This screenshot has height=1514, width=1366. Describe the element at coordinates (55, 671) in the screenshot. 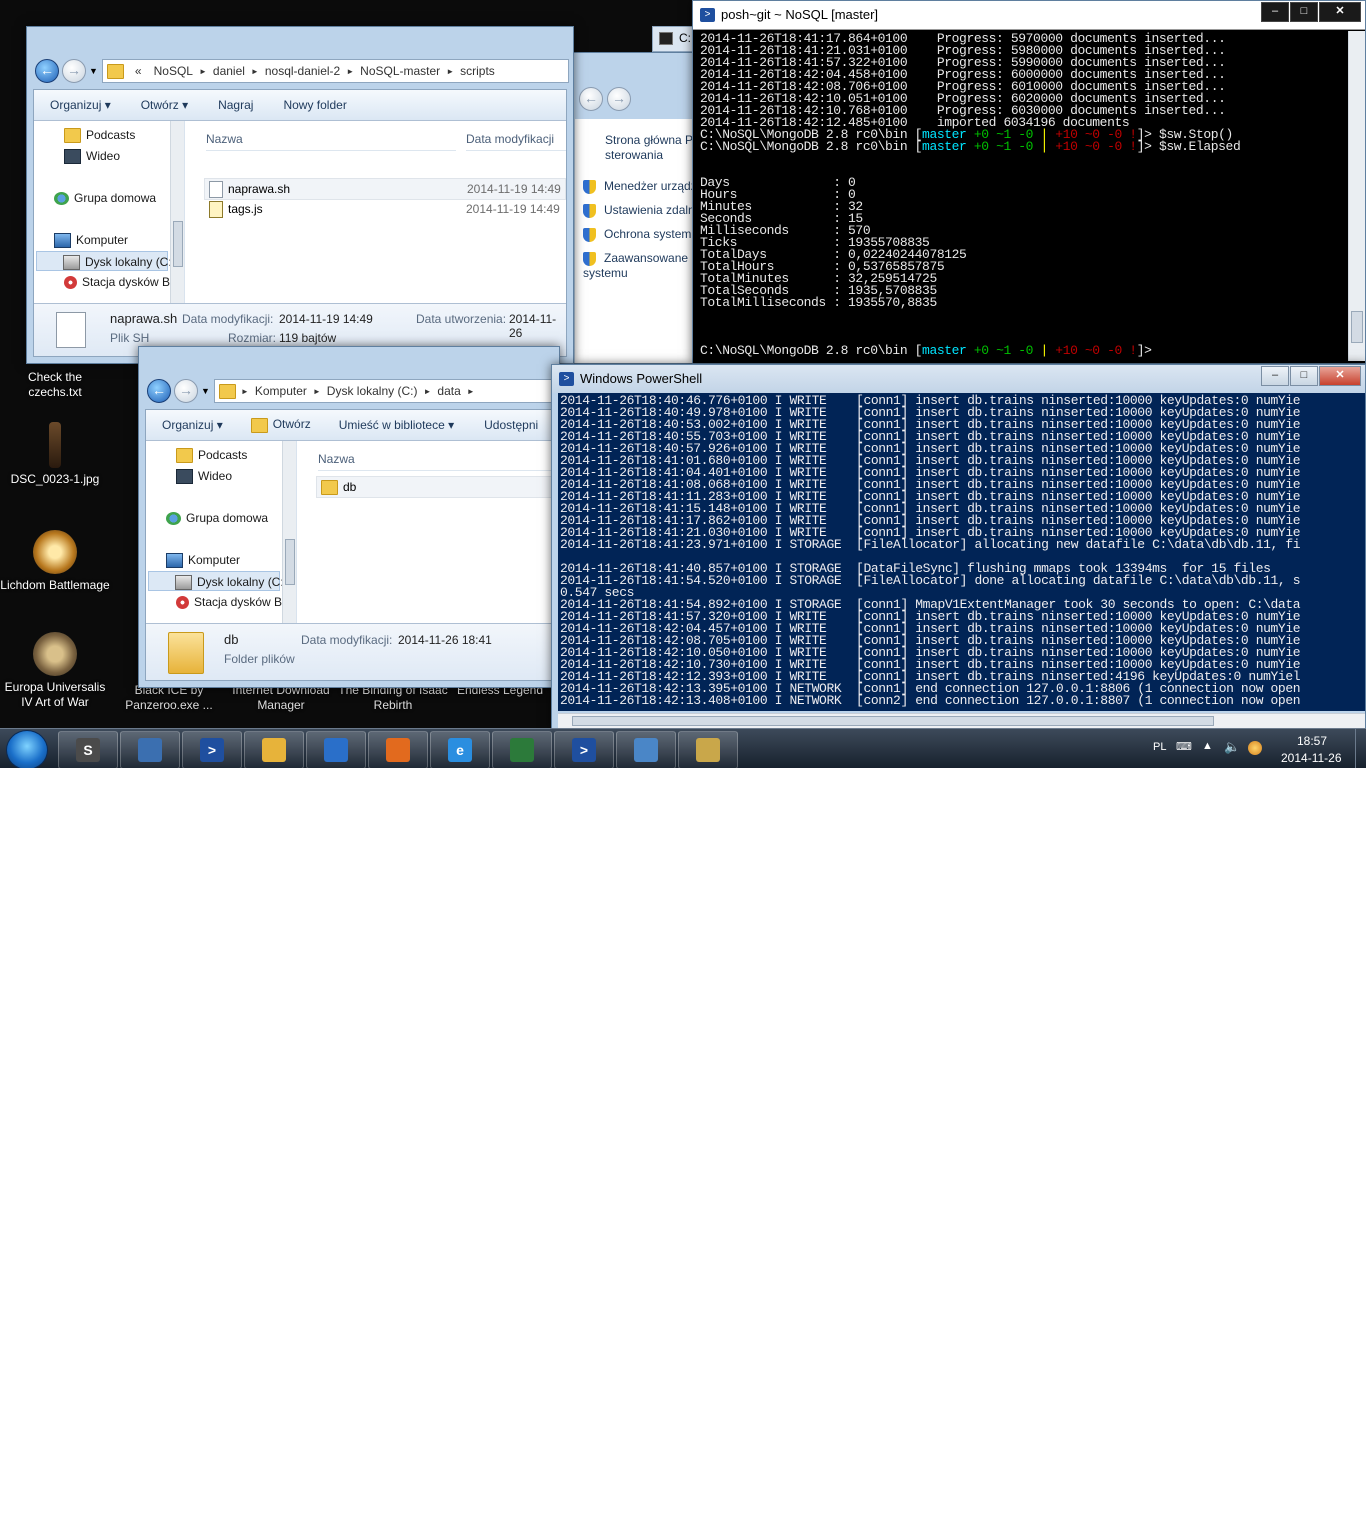

I see `desktop-icon-europa-universalis: Europa Universalis IV Art of War` at that location.